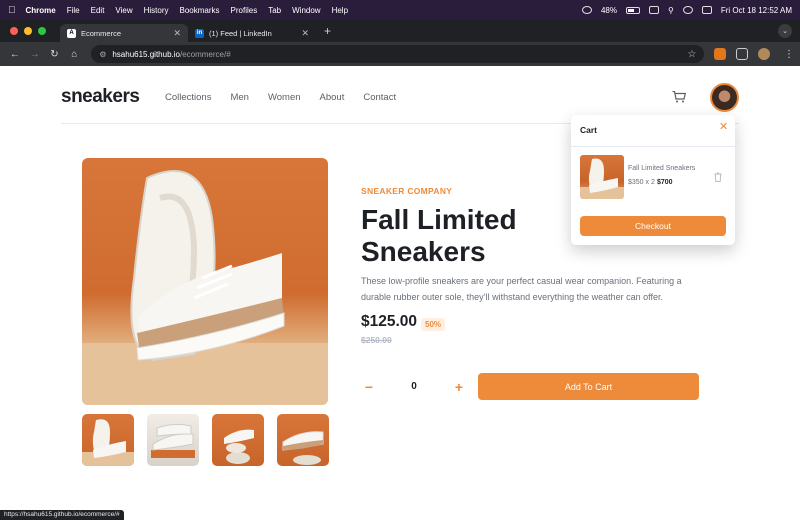  Describe the element at coordinates (706, 10) in the screenshot. I see `control-center-icon` at that location.